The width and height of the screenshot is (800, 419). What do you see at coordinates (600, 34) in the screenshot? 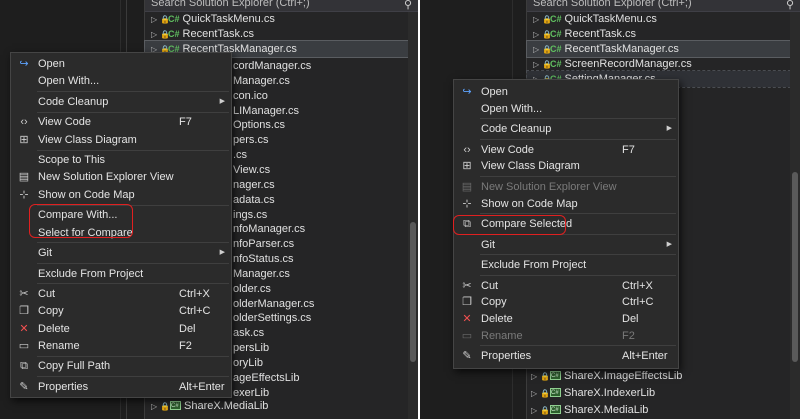
I see `tree-item-label: RecentTask.cs` at bounding box center [600, 34].